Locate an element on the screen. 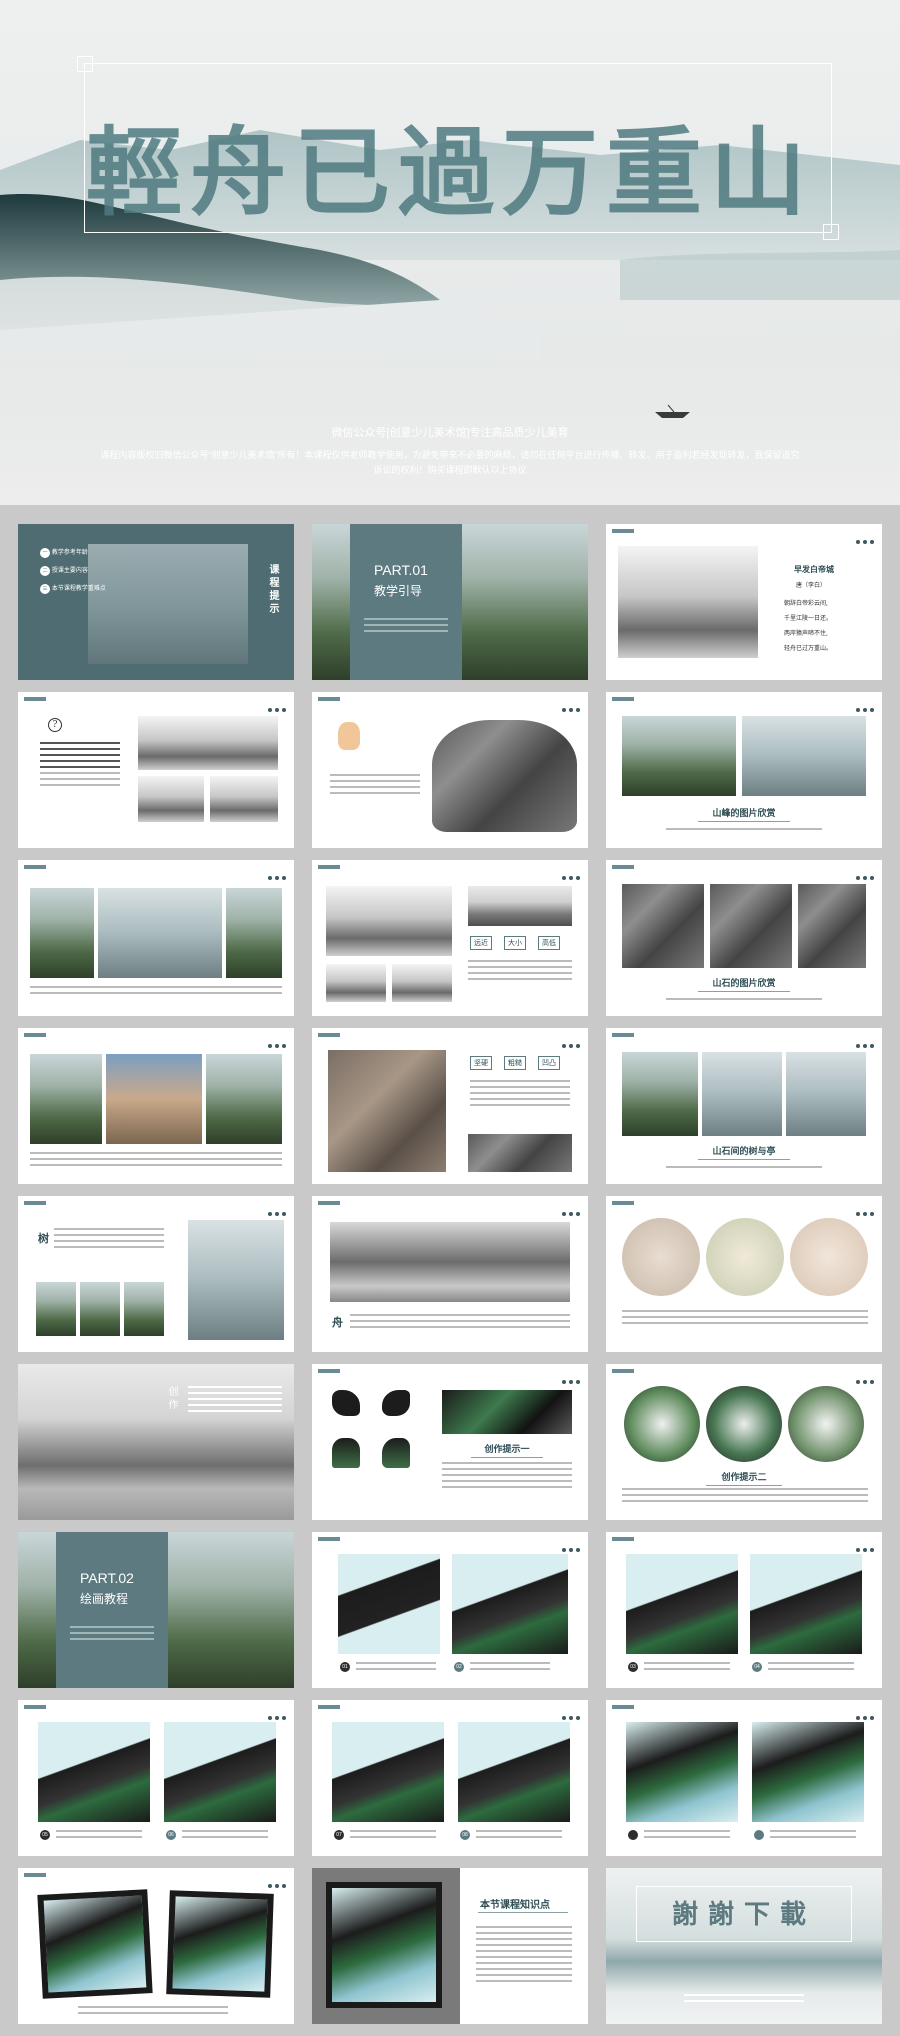 The height and width of the screenshot is (2036, 900). slide-create-tip-2: 创作提示二 is located at coordinates (744, 1442).